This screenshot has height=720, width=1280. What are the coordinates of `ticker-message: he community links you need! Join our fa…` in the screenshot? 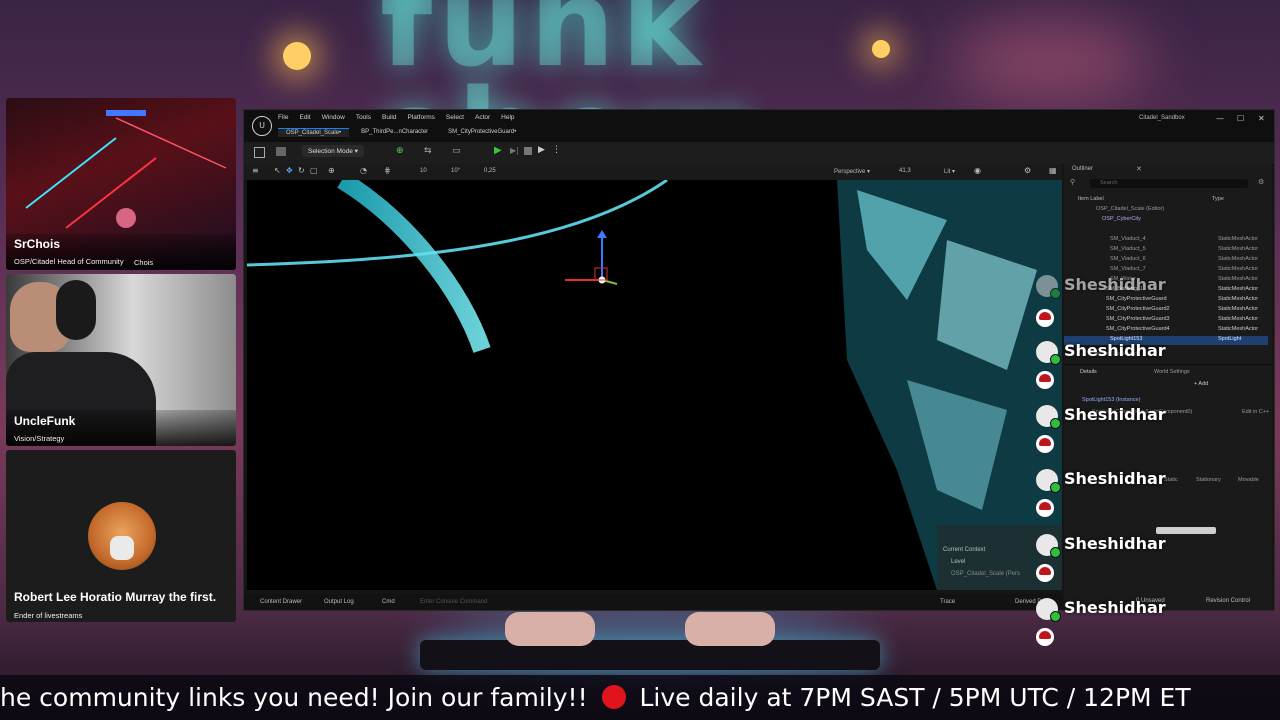 It's located at (294, 697).